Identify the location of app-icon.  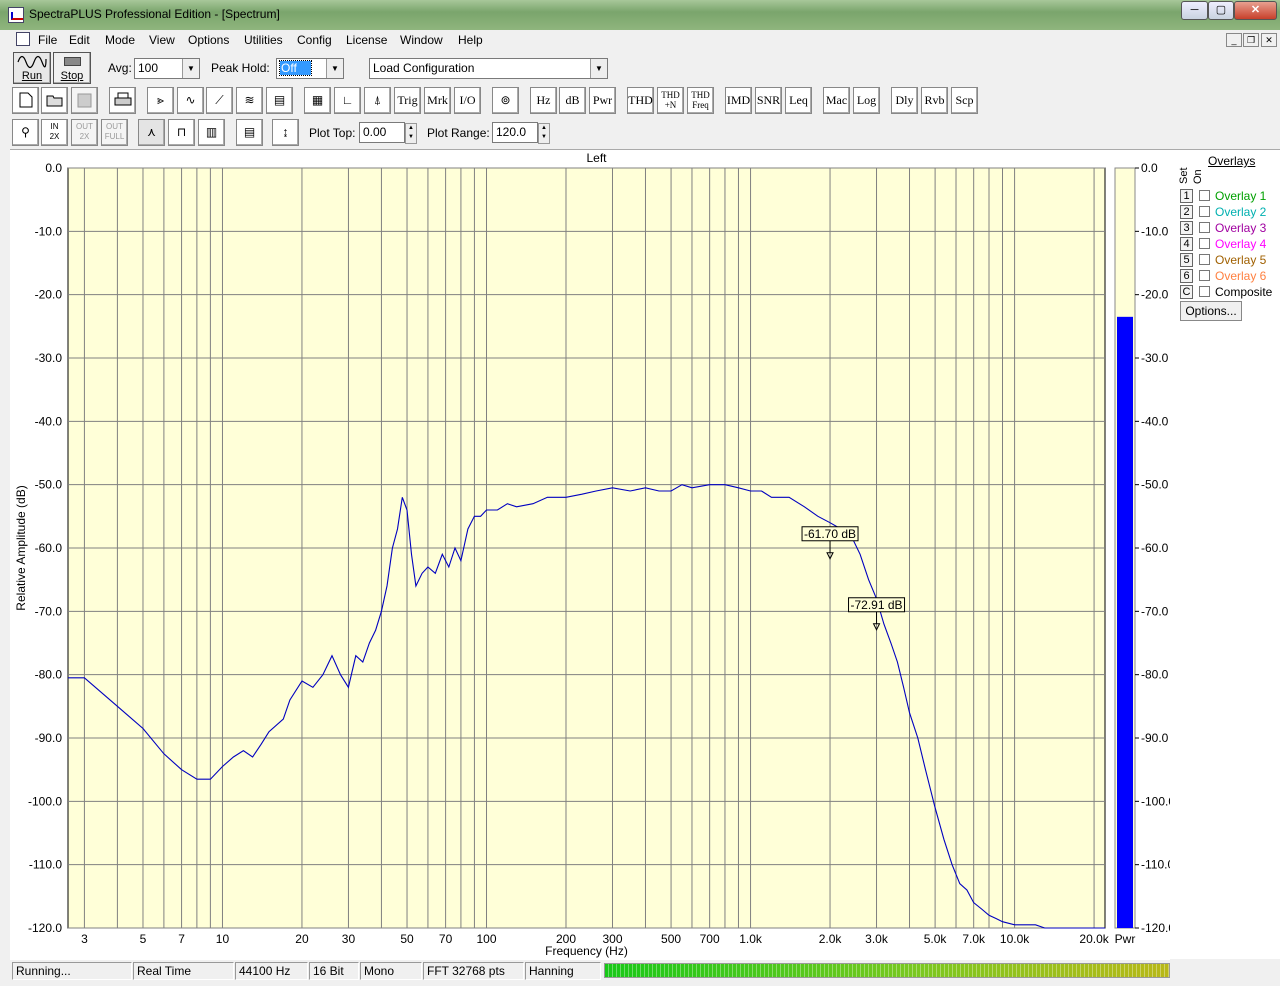
(16, 15).